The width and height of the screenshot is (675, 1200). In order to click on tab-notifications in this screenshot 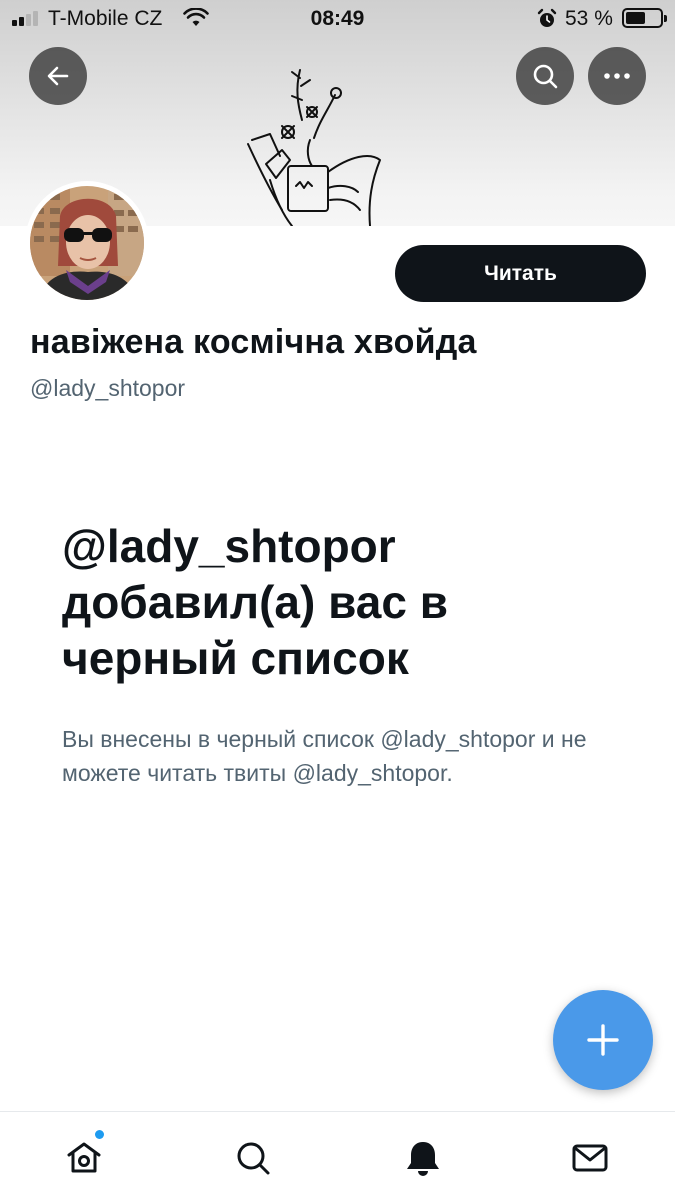, I will do `click(423, 1158)`.